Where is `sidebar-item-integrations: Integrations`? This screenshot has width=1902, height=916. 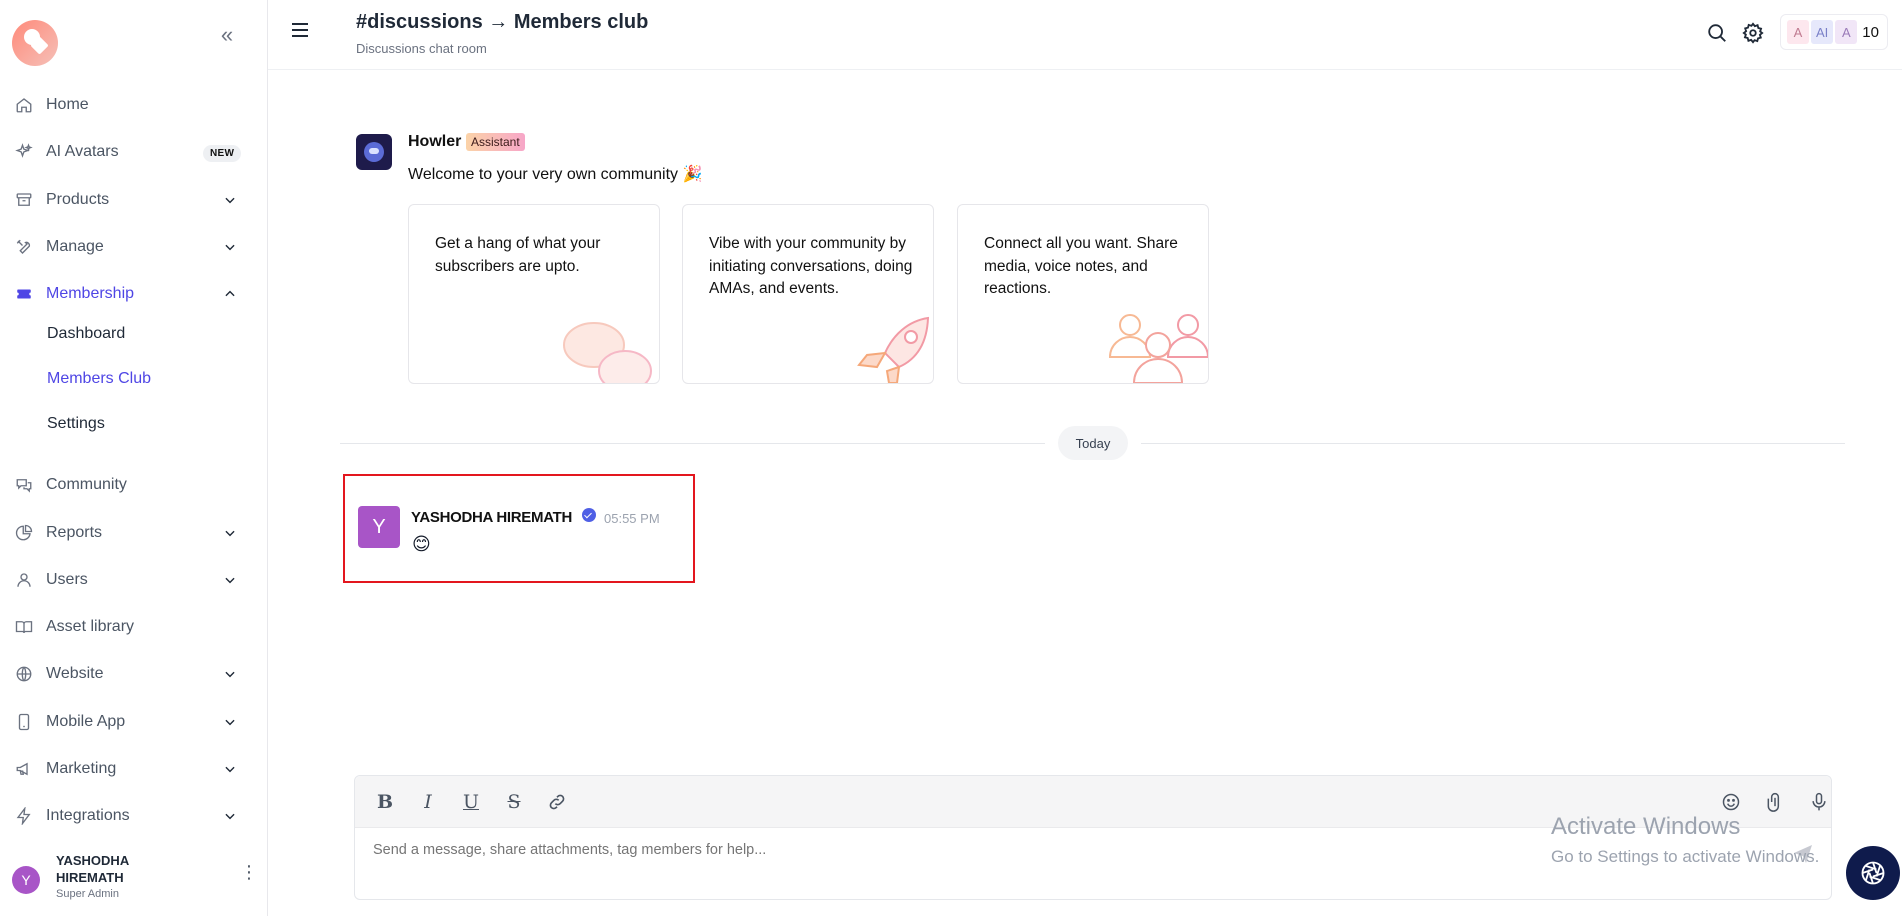 sidebar-item-integrations: Integrations is located at coordinates (134, 816).